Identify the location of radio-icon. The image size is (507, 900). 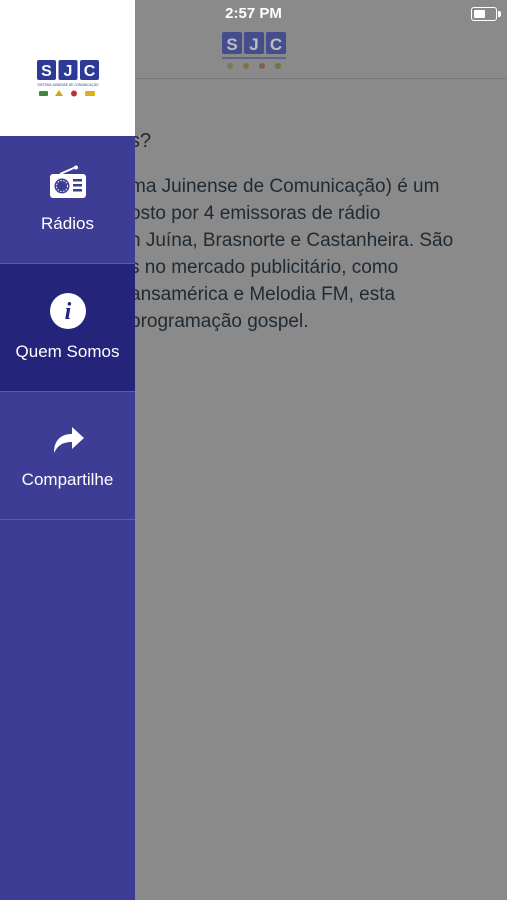
(68, 183).